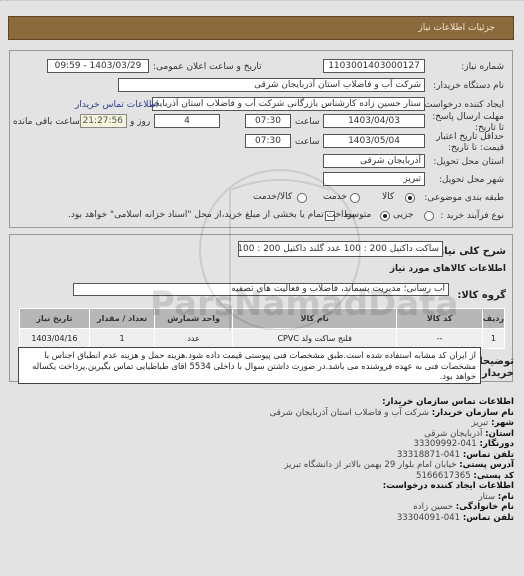  I want to click on cell-name: فلنج ساکت ولد CPVC, so click(314, 338).